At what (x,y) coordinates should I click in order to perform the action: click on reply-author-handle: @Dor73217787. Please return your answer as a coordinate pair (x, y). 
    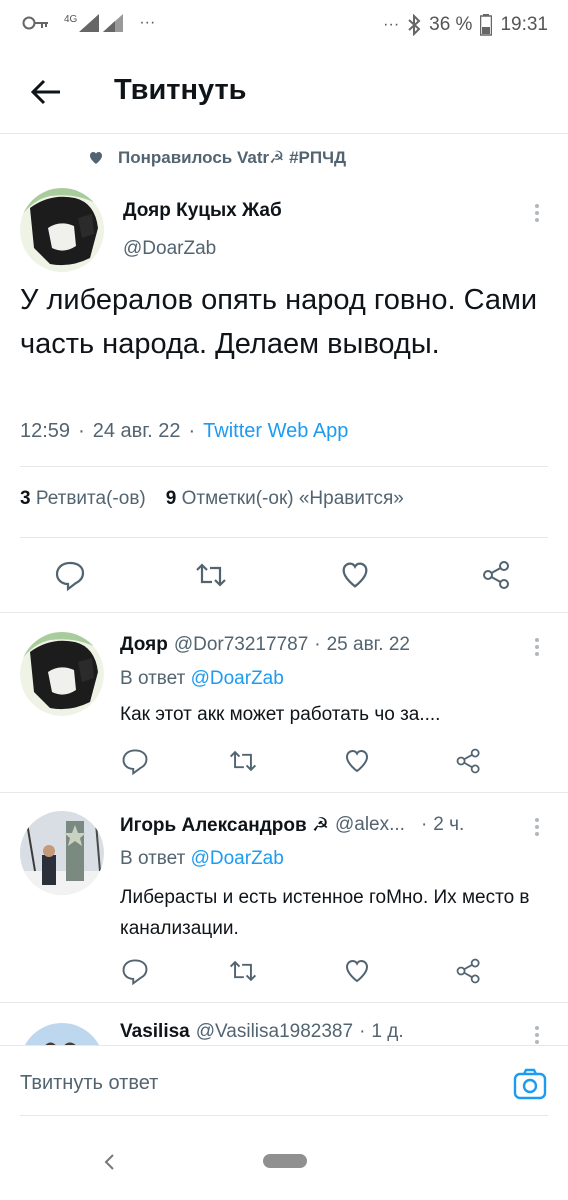
    Looking at the image, I should click on (241, 645).